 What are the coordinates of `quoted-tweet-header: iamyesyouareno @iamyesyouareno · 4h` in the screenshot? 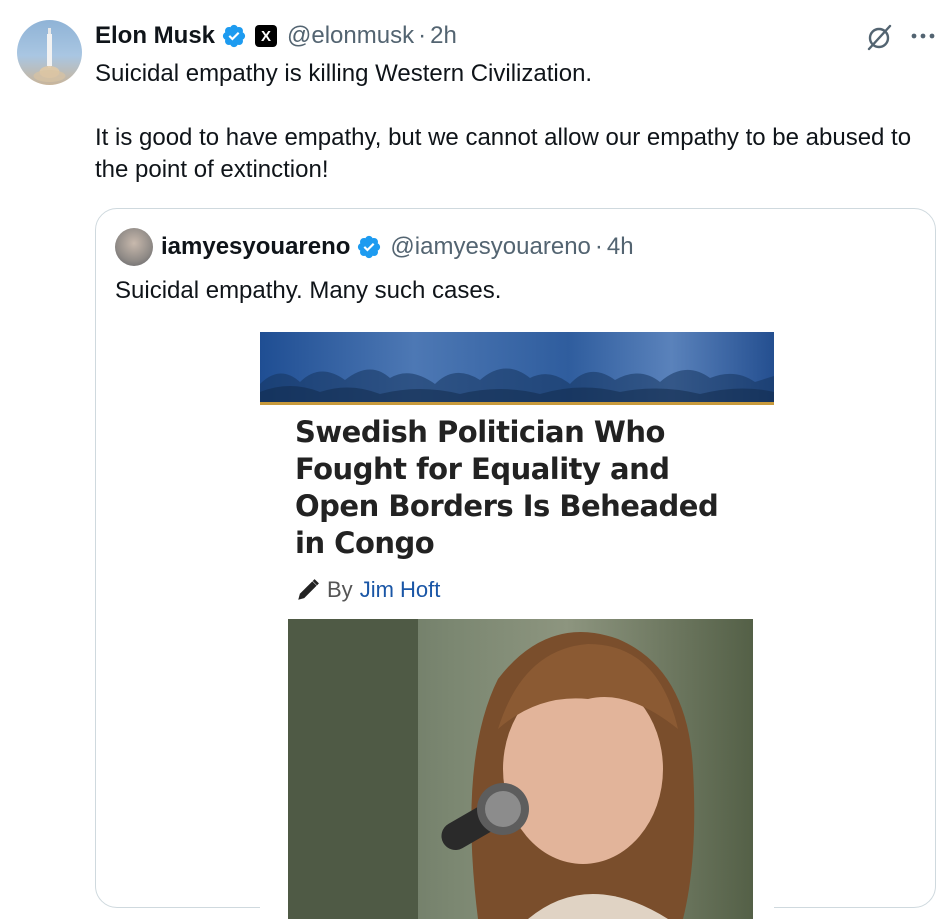 It's located at (397, 247).